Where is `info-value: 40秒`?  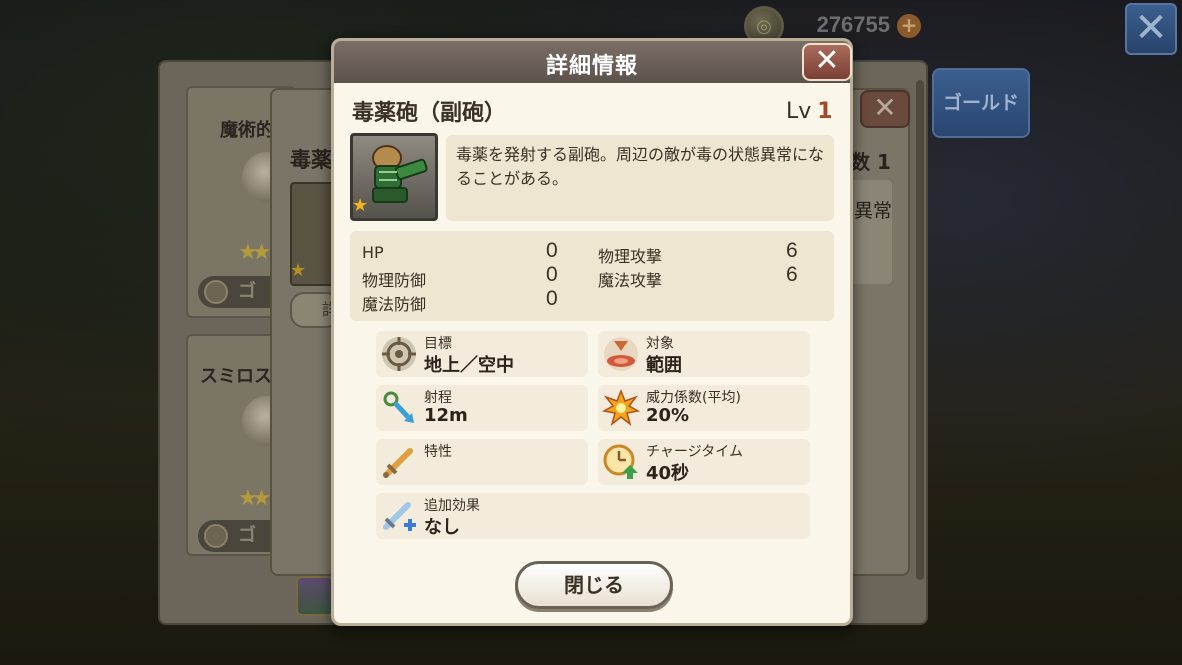
info-value: 40秒 is located at coordinates (668, 473).